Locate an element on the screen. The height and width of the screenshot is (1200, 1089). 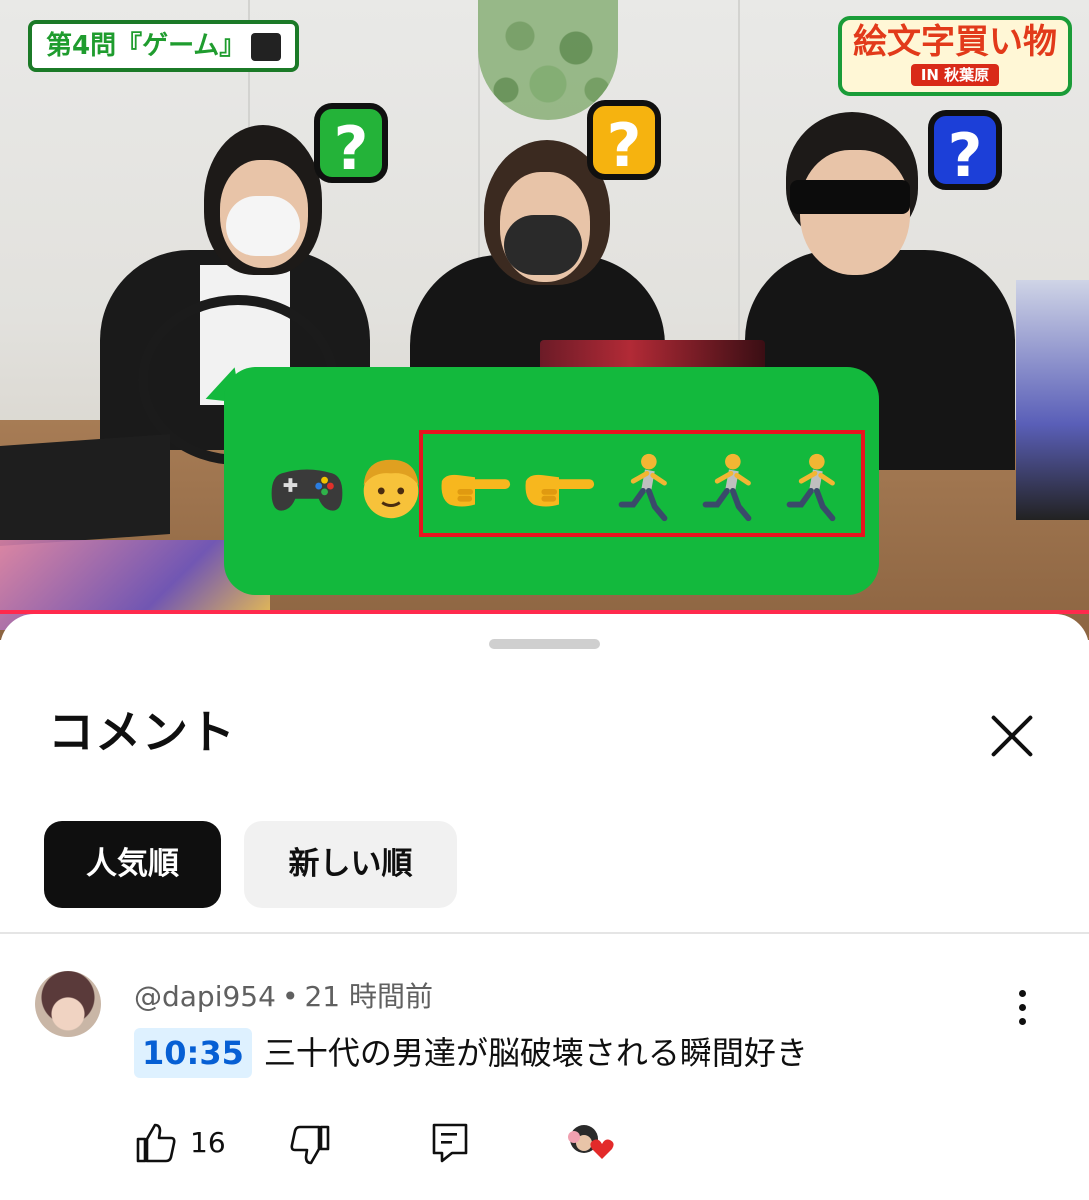
dislike-button is located at coordinates (311, 1144).